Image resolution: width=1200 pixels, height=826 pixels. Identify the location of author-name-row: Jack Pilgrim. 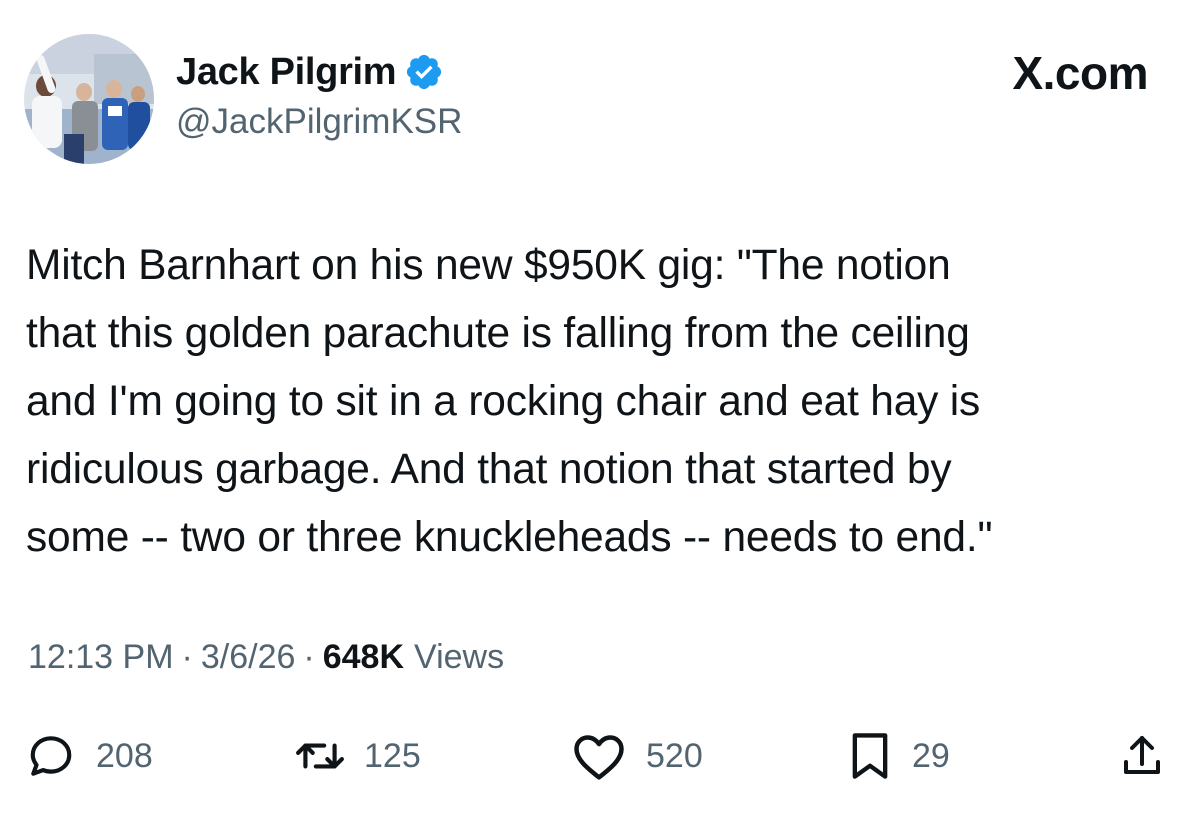
(310, 72).